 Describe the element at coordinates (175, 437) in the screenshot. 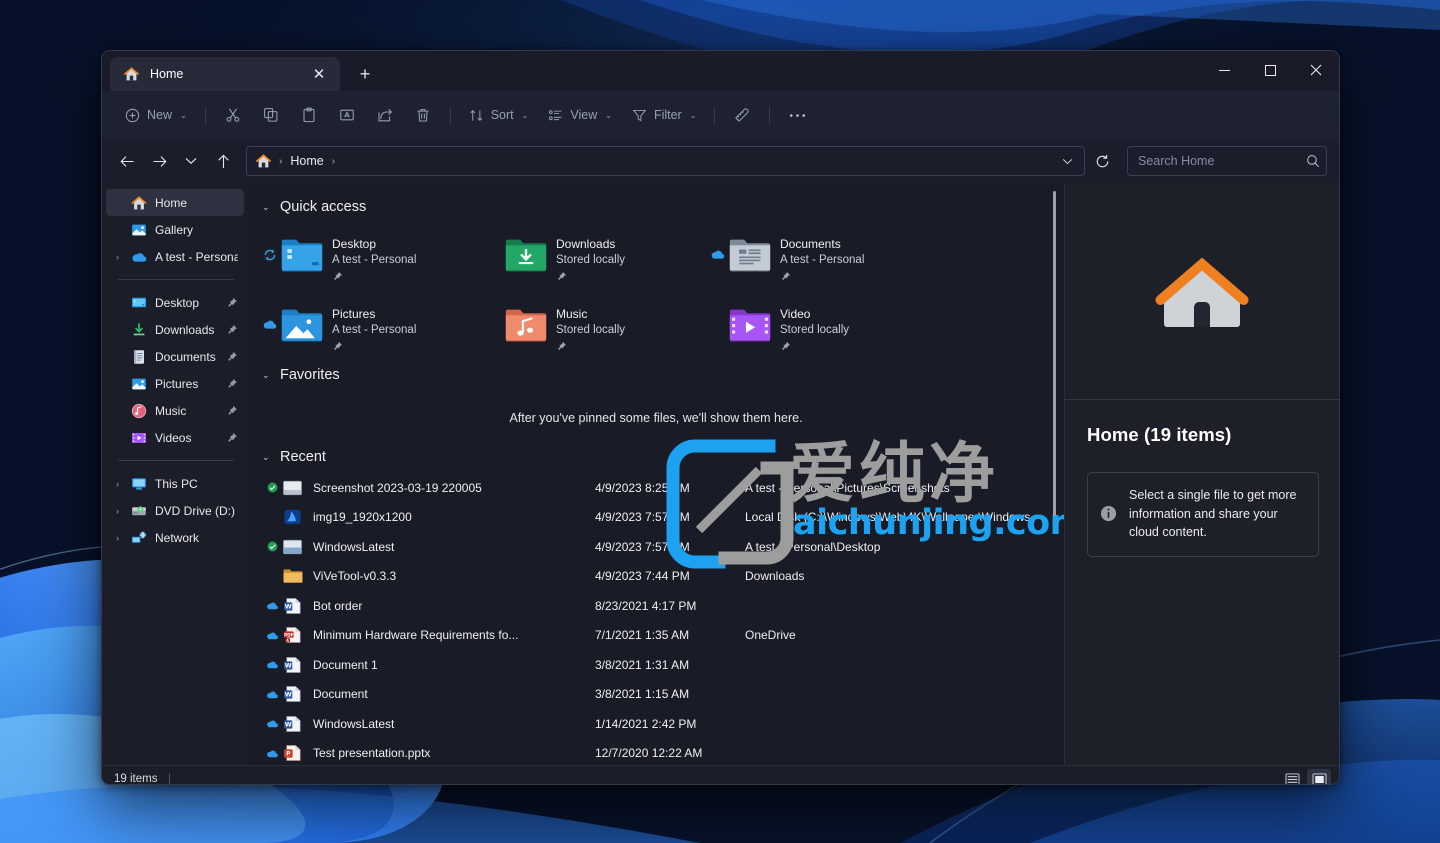

I see `sidebar-item-videos: Videos` at that location.